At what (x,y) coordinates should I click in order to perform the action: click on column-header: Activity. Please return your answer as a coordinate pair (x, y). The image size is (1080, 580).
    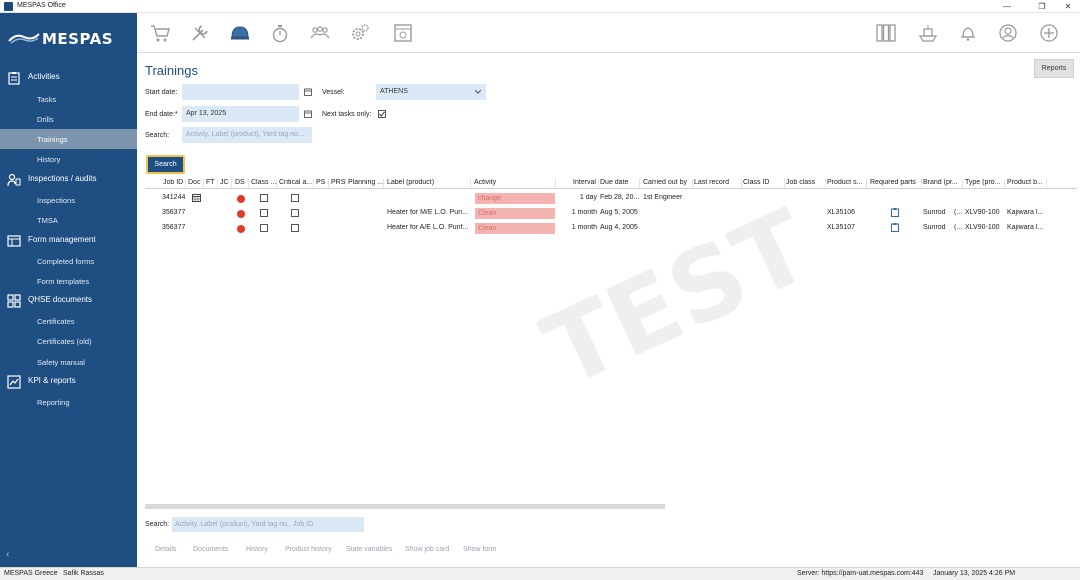
    Looking at the image, I should click on (515, 184).